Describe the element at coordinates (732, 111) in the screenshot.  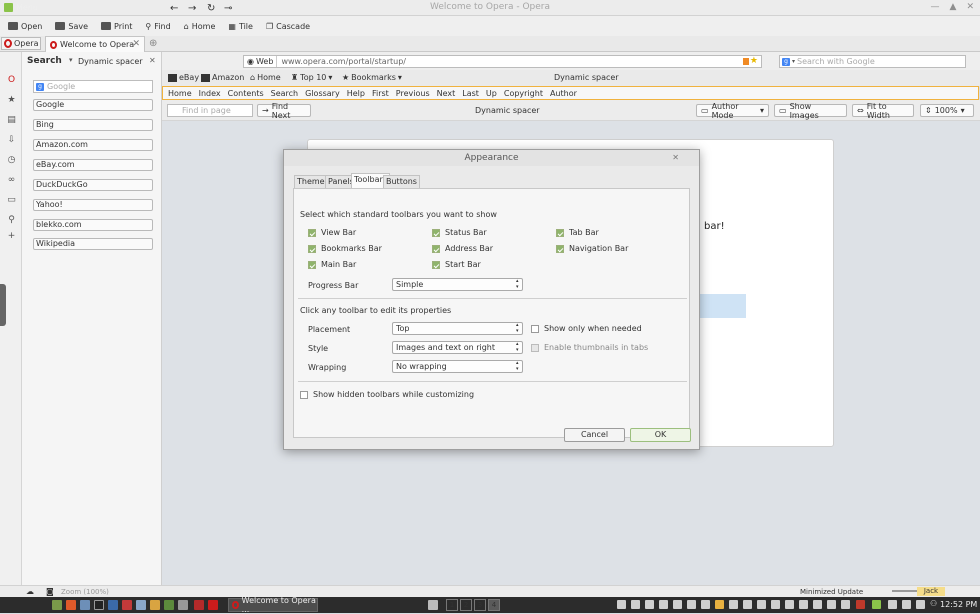
I see `author-mode-button: ▭ Author Mode ▾` at that location.